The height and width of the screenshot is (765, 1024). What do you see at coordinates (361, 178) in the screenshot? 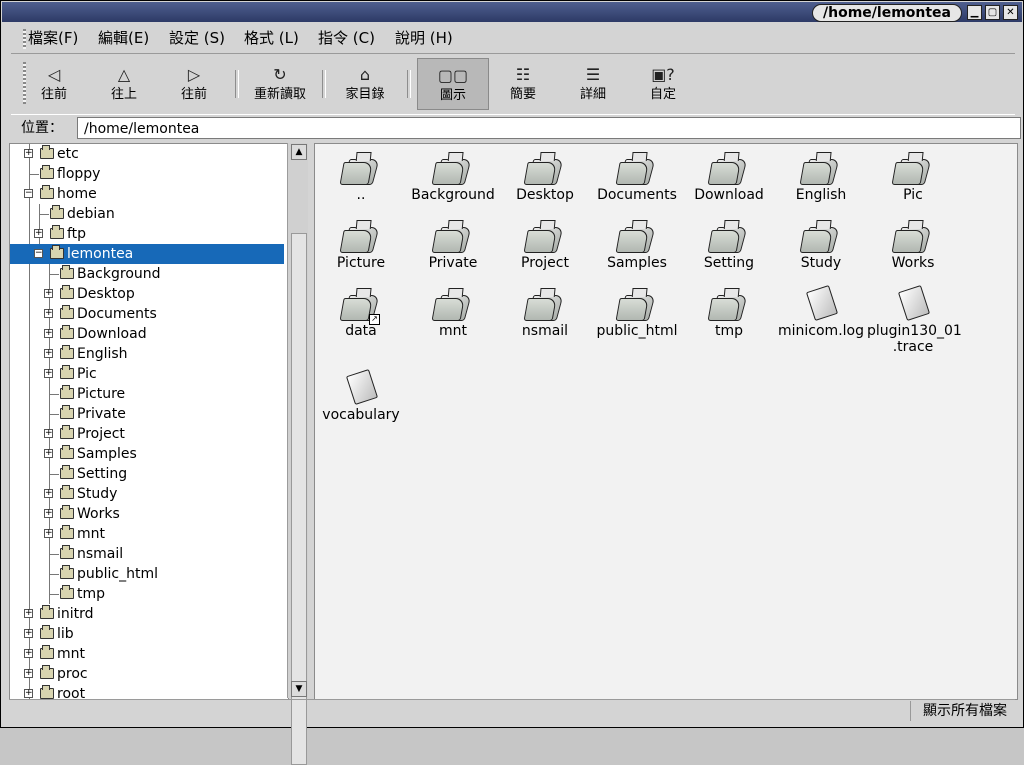
I see `file-item: ..` at bounding box center [361, 178].